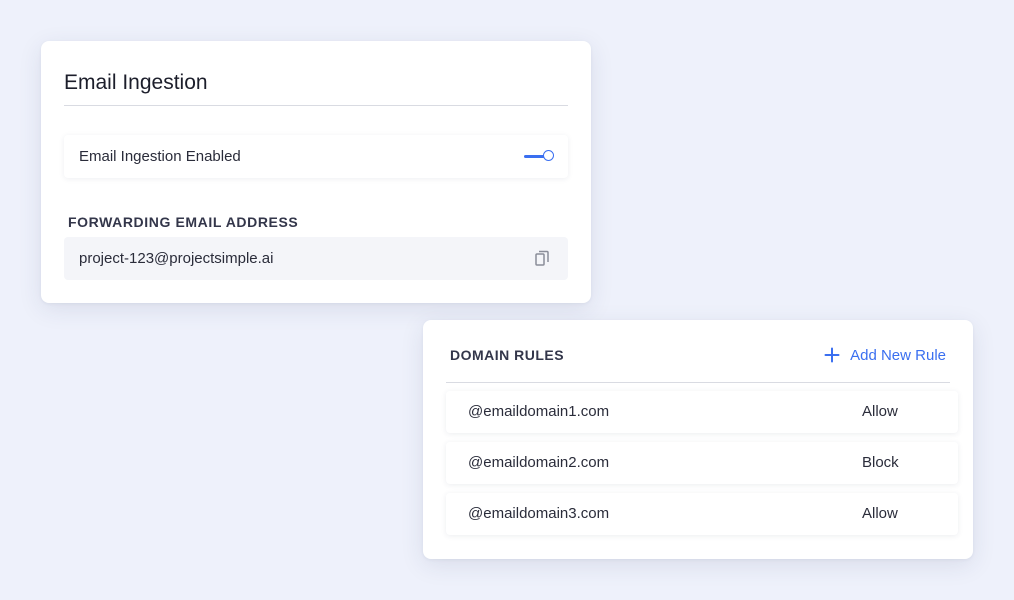 This screenshot has width=1014, height=600. I want to click on rule-row: @emaildomain1.com Allow, so click(702, 412).